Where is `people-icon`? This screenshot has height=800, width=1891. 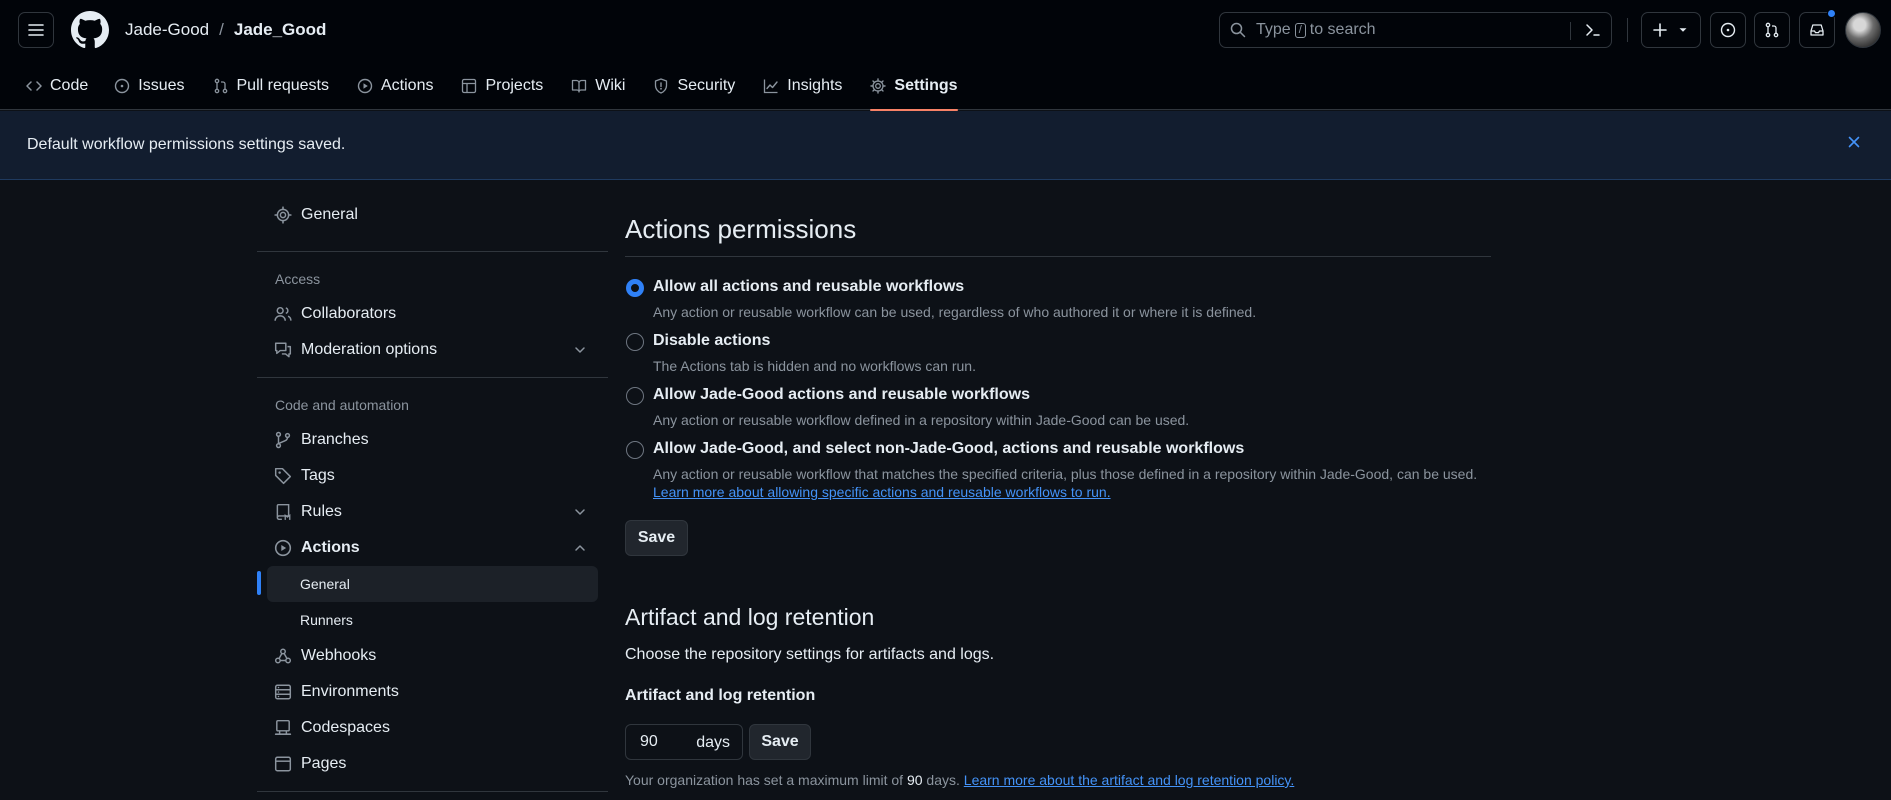 people-icon is located at coordinates (283, 313).